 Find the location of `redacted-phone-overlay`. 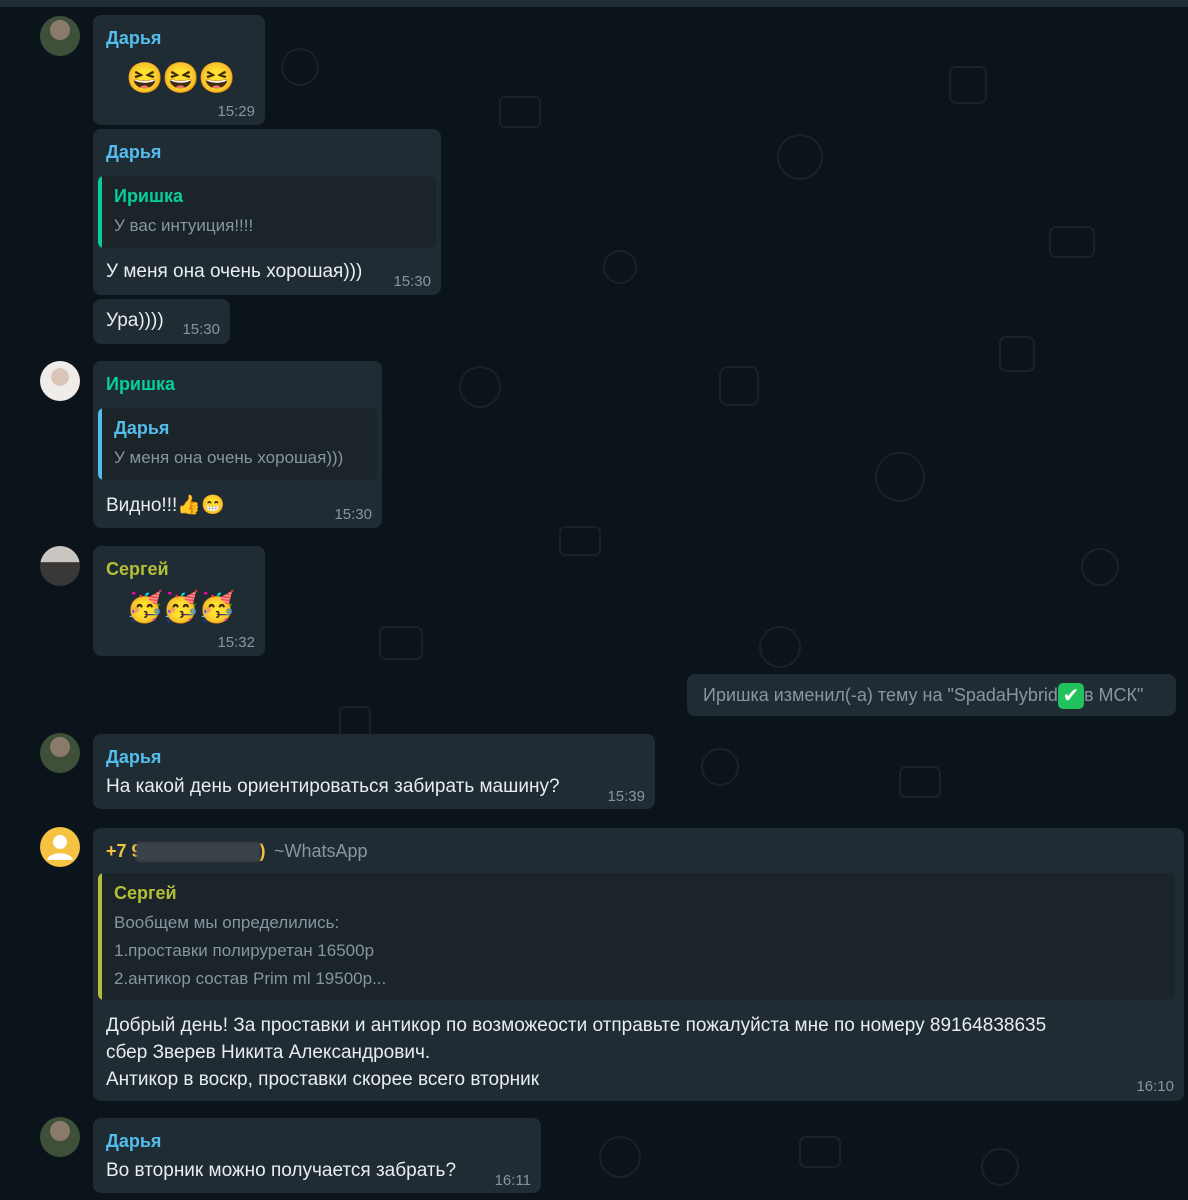

redacted-phone-overlay is located at coordinates (198, 852).